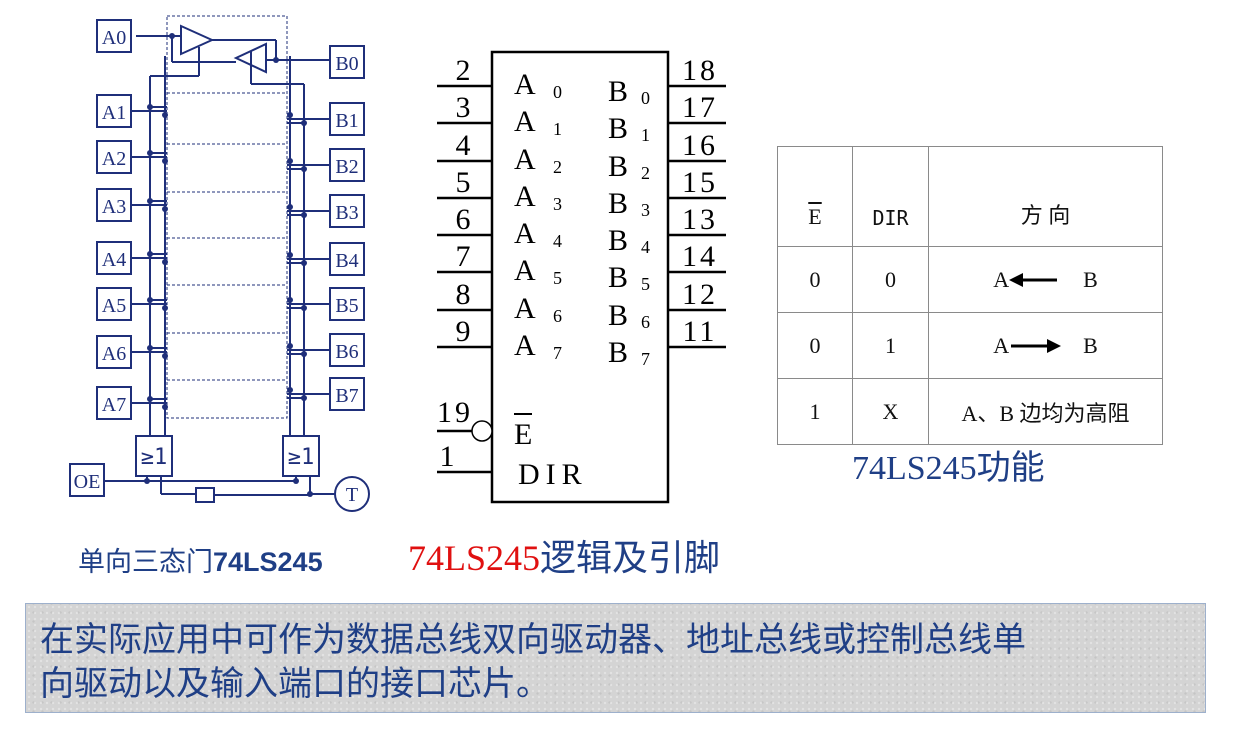  I want to click on chip-caption-part: 74LS245, so click(474, 558).